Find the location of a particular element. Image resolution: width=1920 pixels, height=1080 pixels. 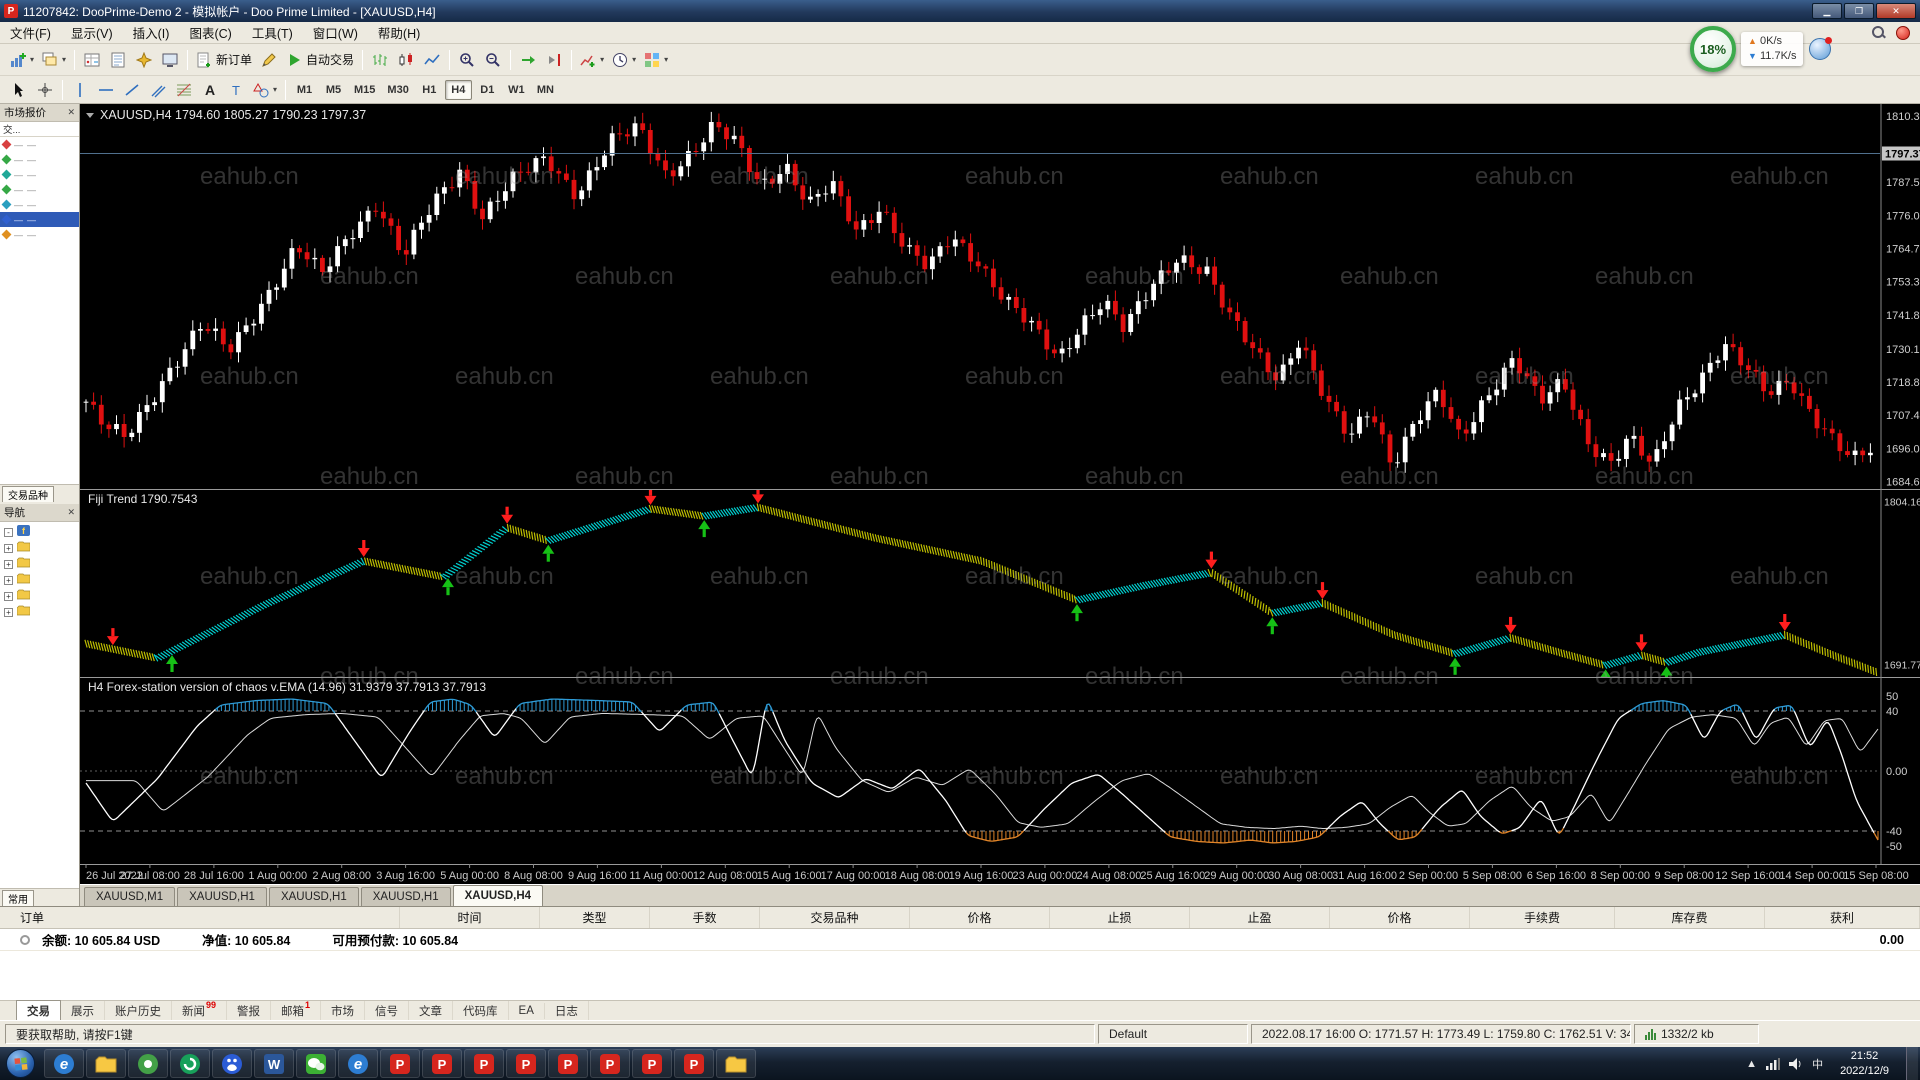

booster-icon is located at coordinates (1903, 32).